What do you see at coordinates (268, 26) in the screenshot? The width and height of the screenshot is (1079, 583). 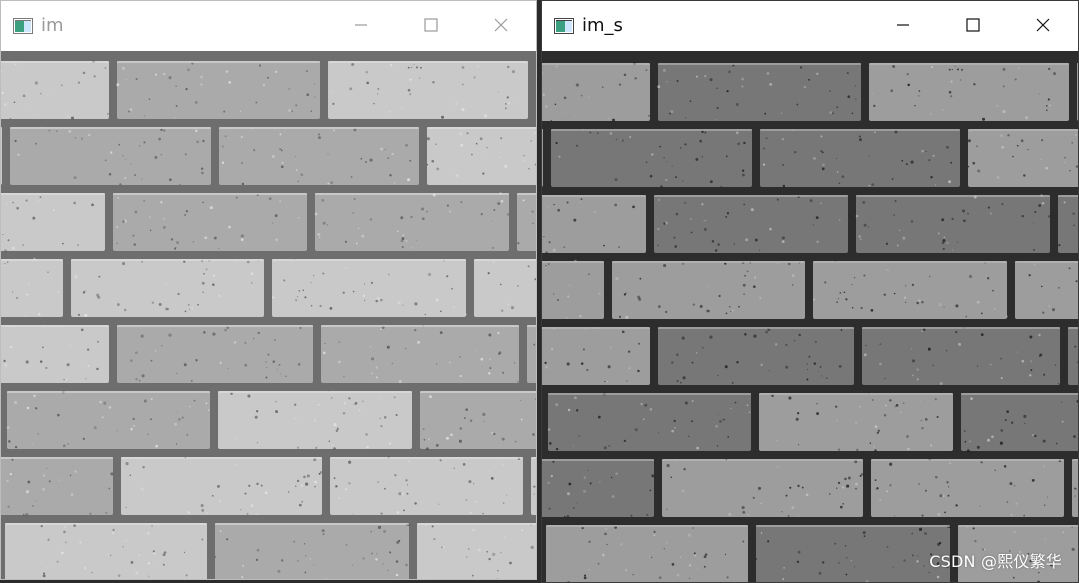 I see `titlebar: im` at bounding box center [268, 26].